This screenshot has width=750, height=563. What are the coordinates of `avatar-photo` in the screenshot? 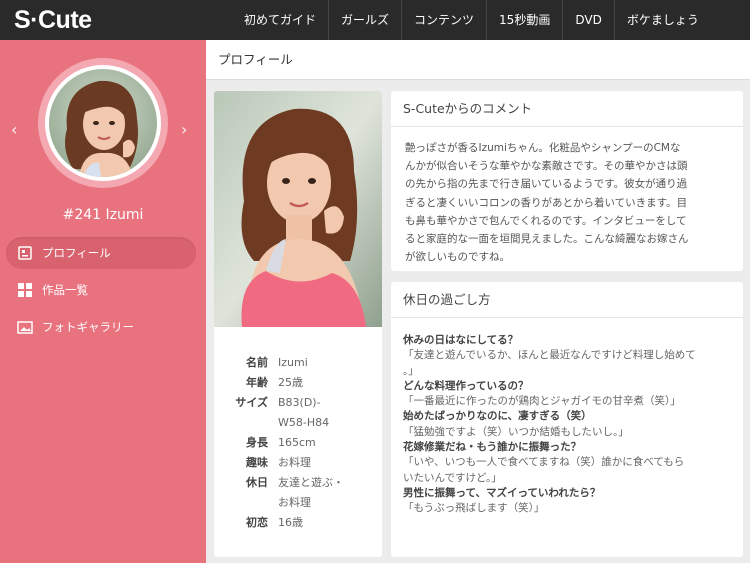 It's located at (103, 123).